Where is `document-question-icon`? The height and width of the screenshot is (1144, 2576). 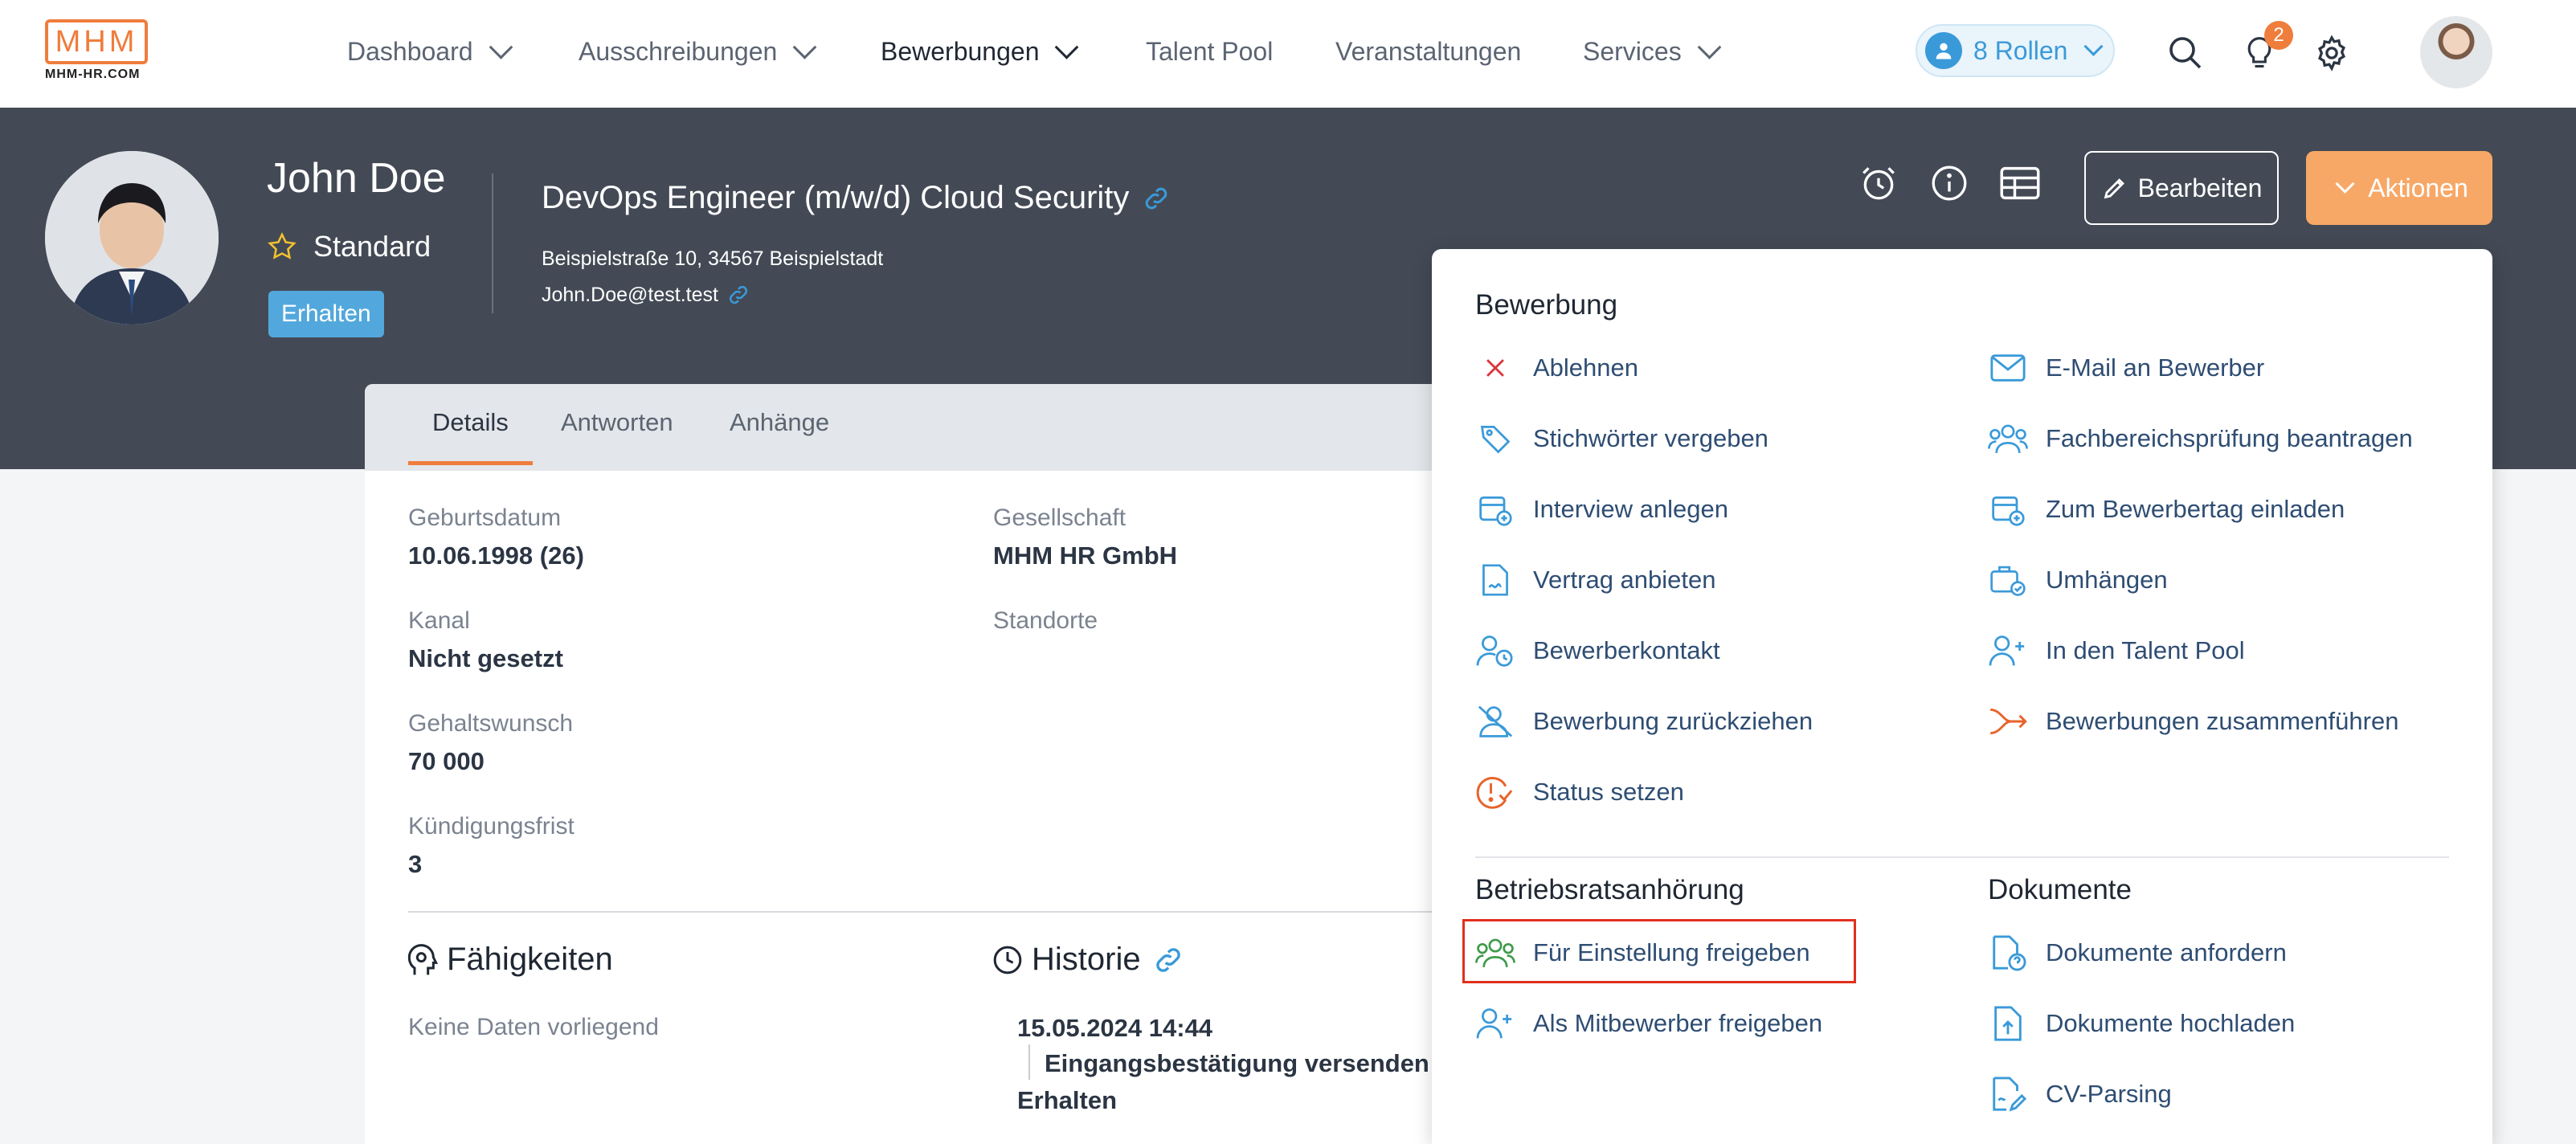
document-question-icon is located at coordinates (2008, 953).